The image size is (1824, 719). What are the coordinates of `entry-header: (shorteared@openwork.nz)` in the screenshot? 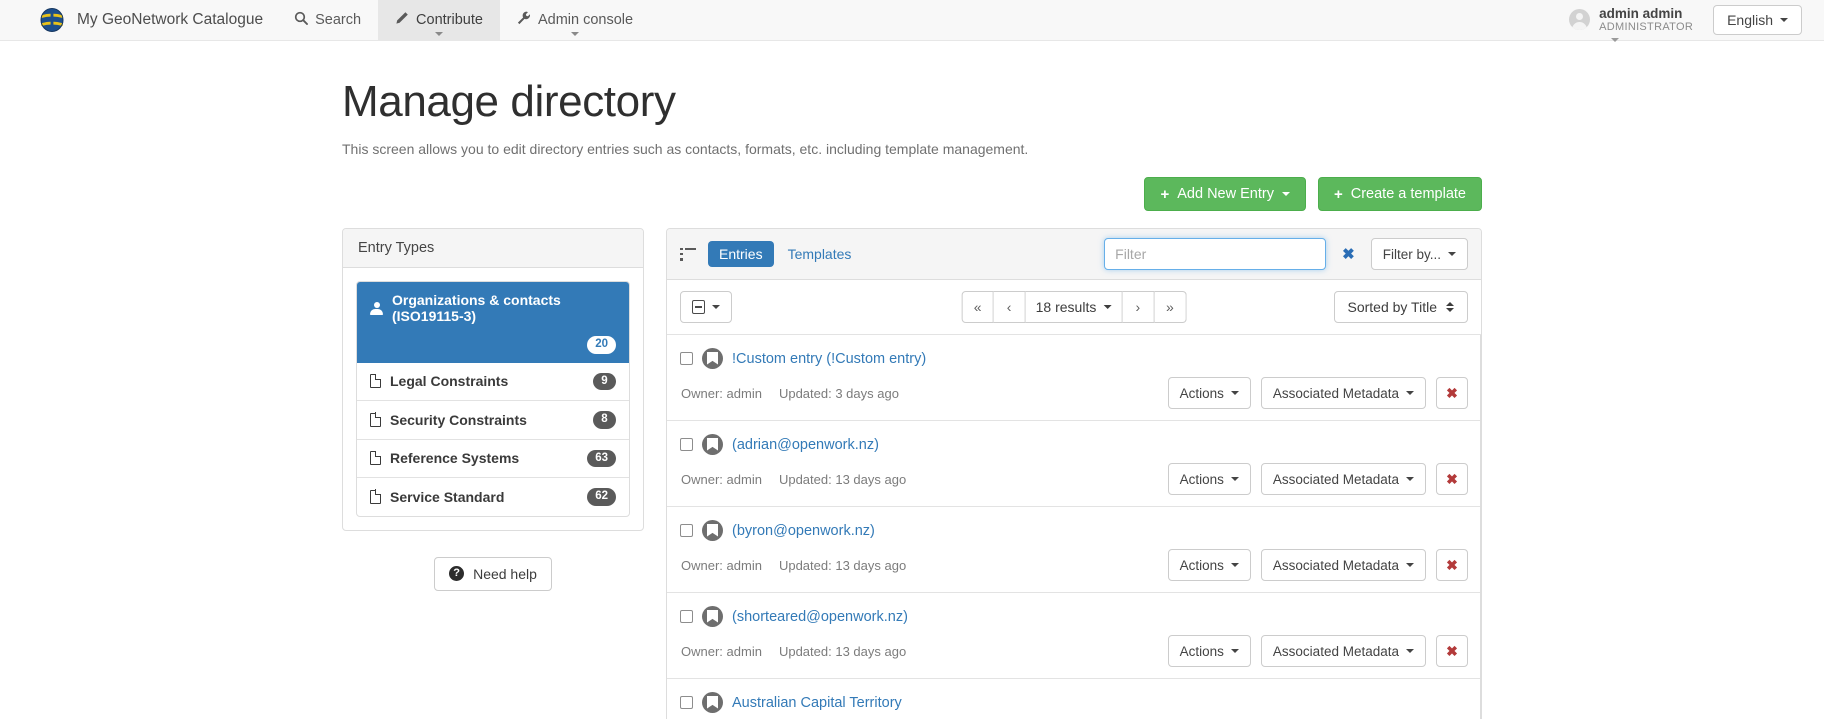 It's located at (1074, 616).